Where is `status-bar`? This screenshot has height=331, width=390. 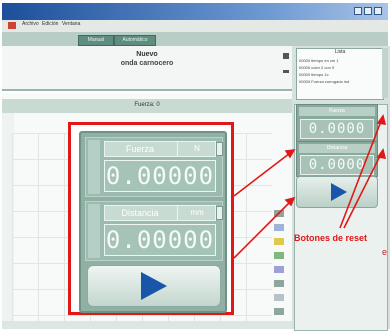
status-bar is located at coordinates (147, 325).